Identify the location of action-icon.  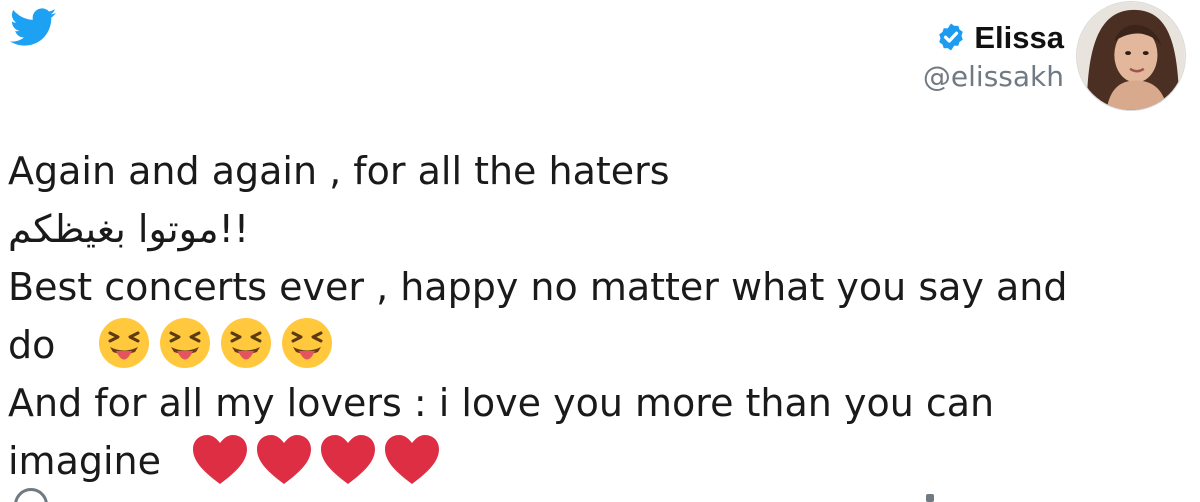
(930, 498).